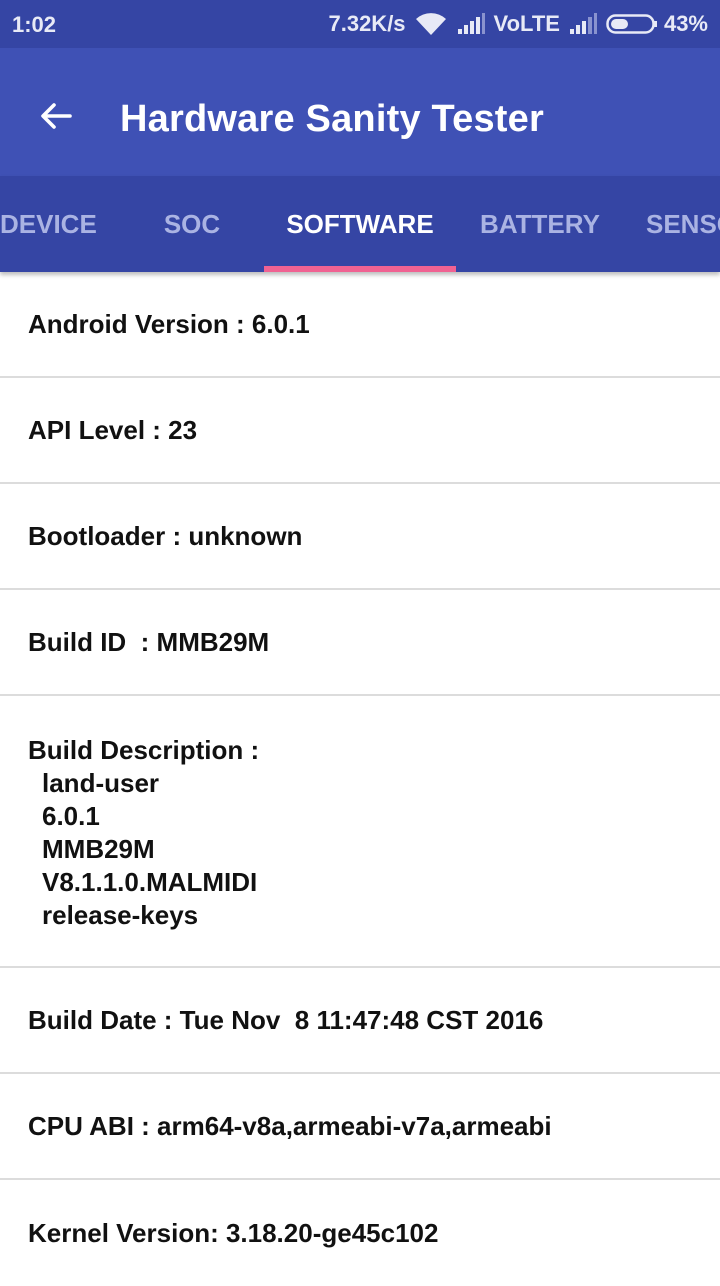 This screenshot has height=1286, width=720. I want to click on build-description-label: Build Description :, so click(144, 750).